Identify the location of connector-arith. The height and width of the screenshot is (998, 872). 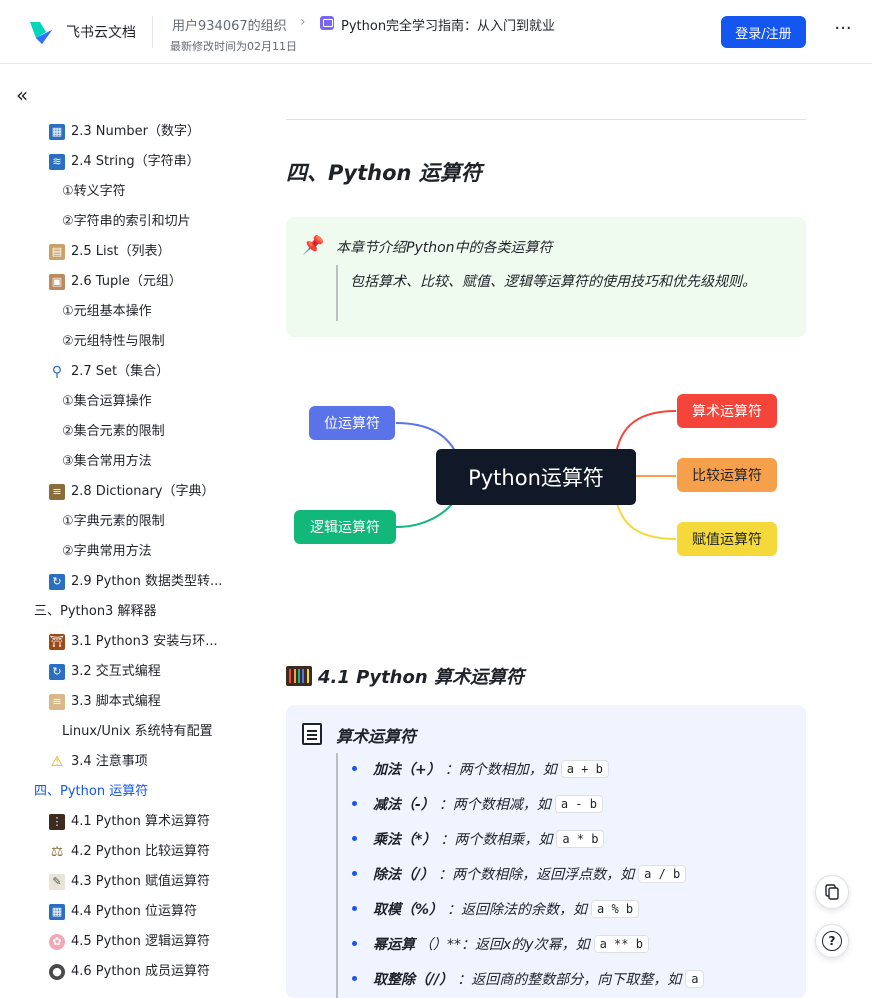
(646, 432).